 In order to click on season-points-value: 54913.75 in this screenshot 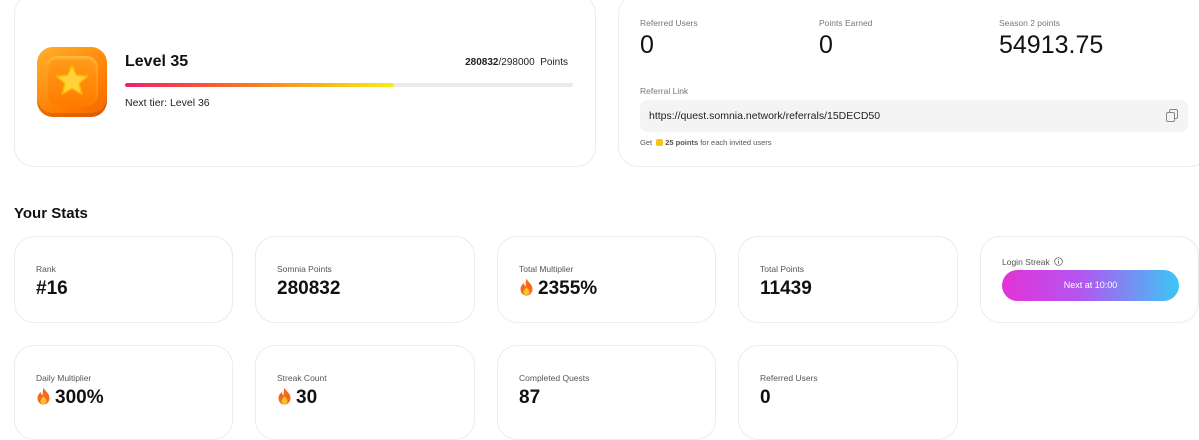, I will do `click(1051, 45)`.